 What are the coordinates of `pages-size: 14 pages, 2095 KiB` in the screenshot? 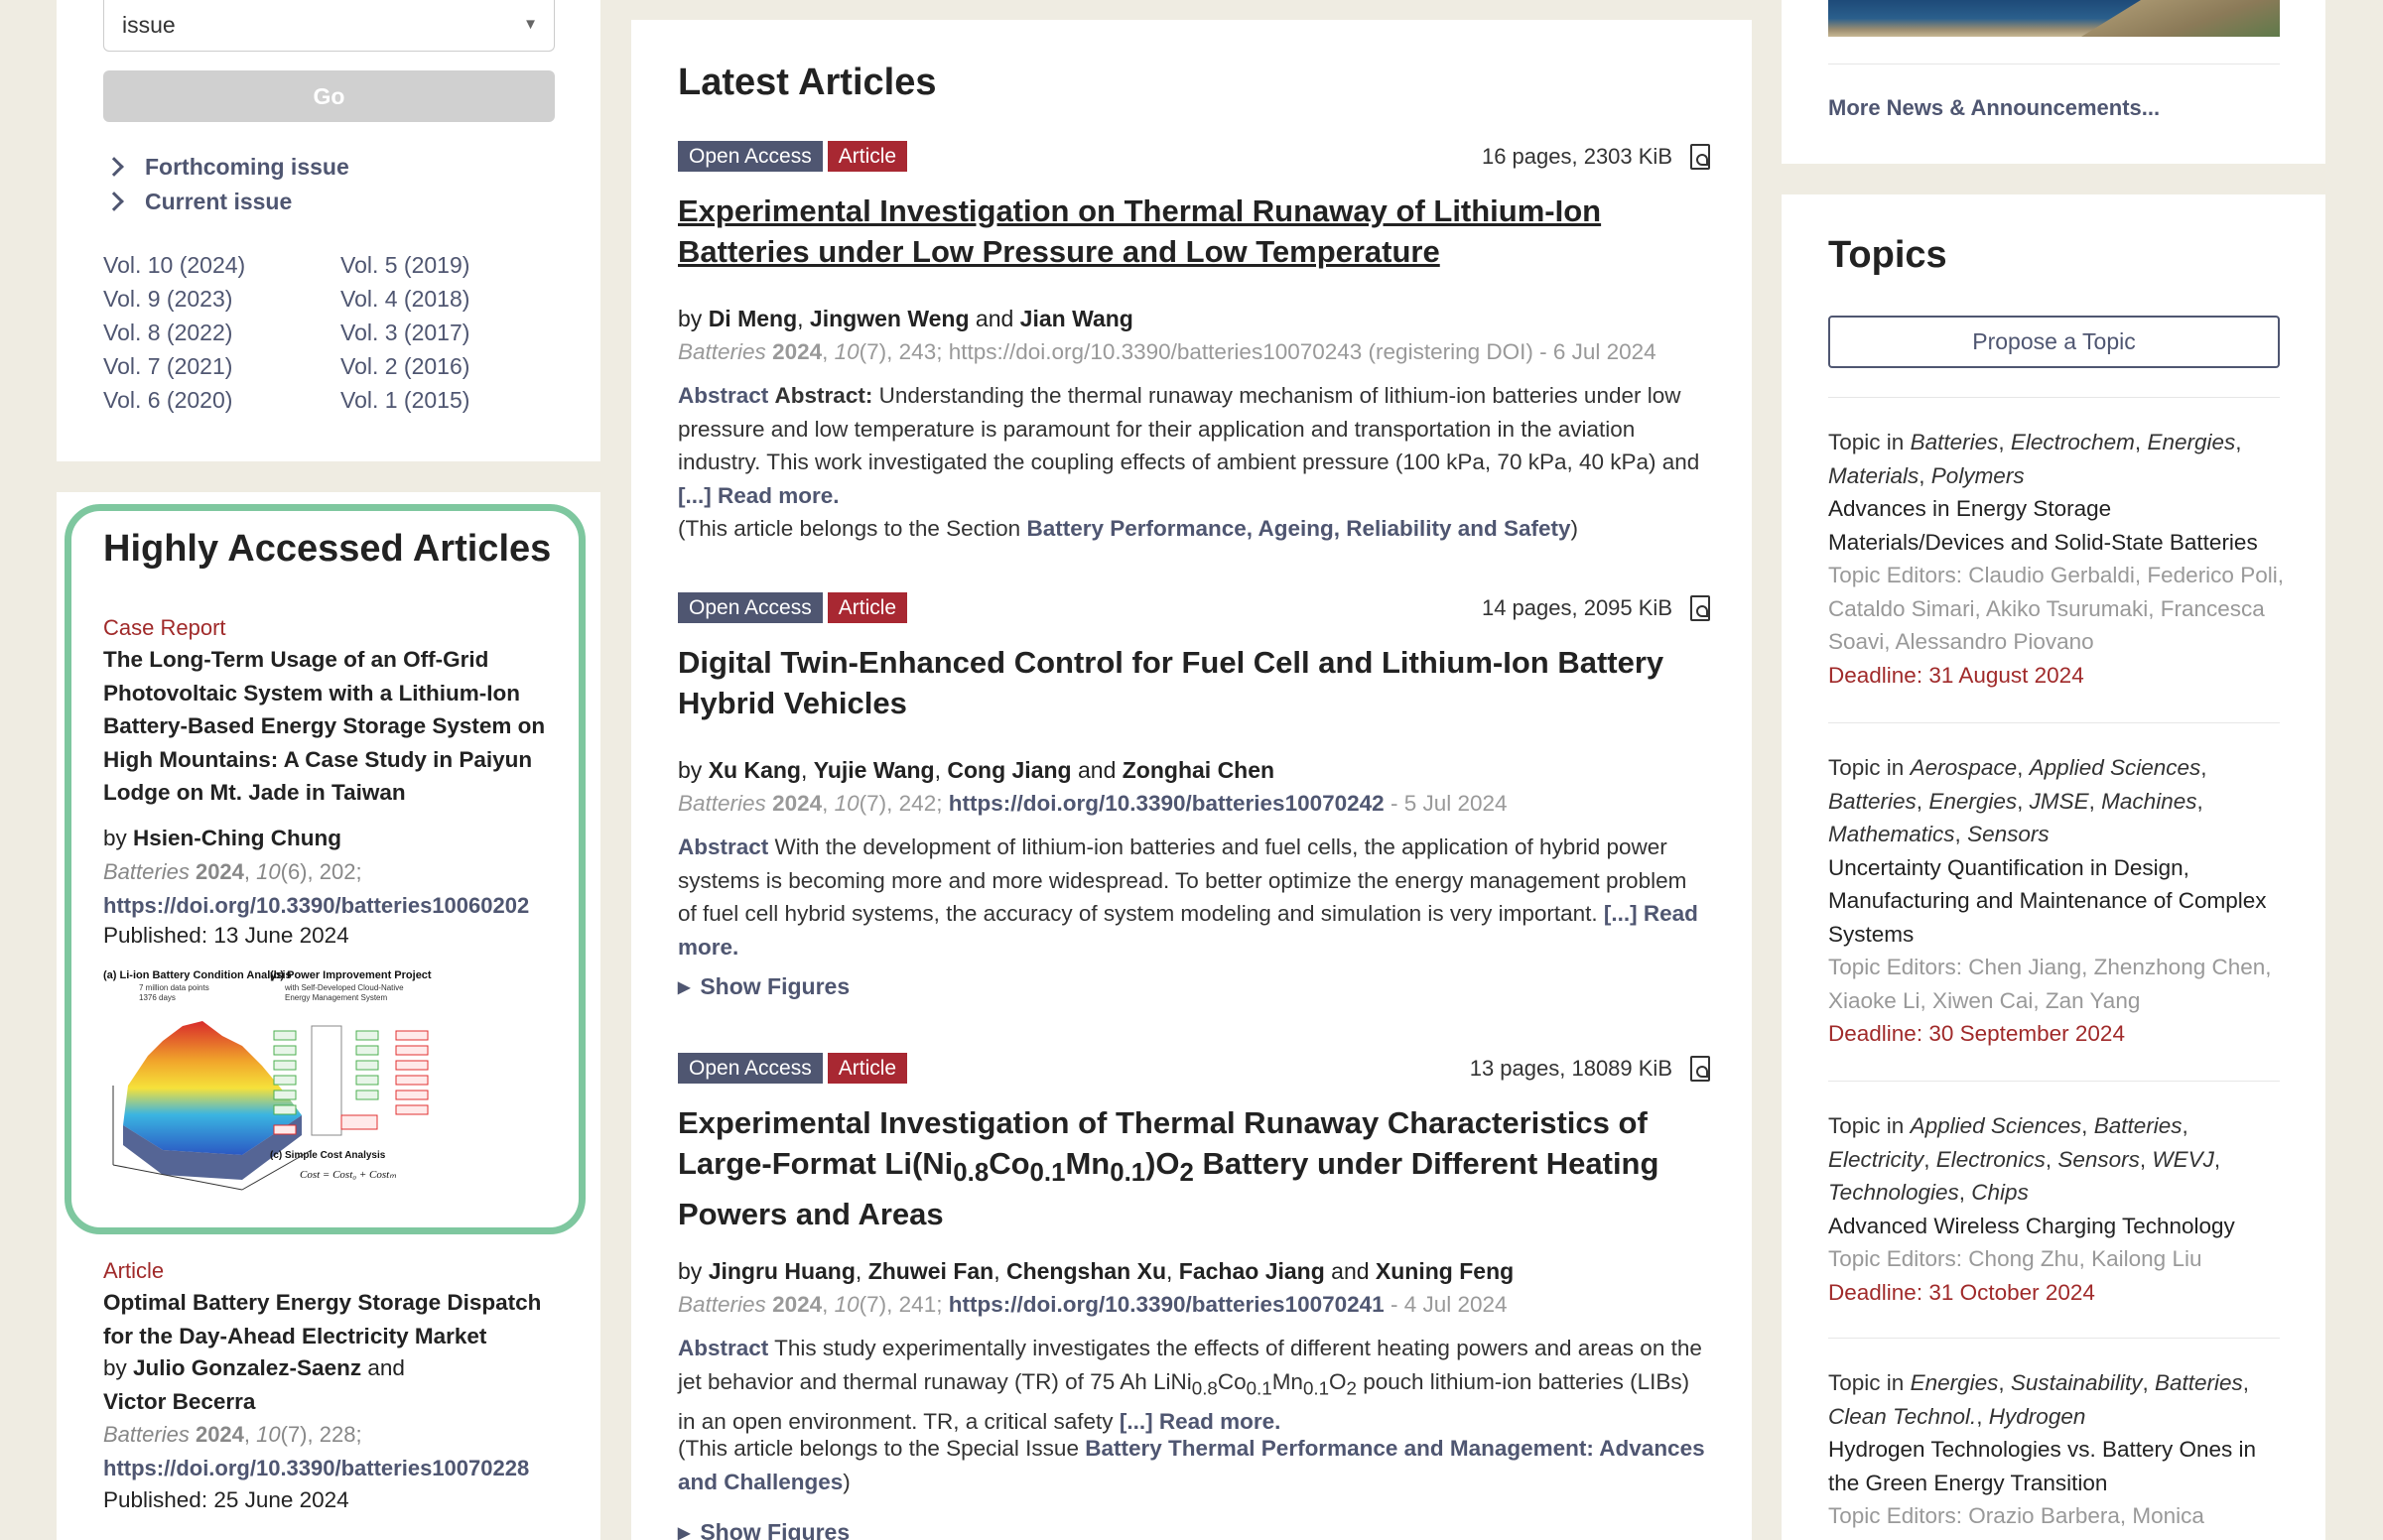 It's located at (1576, 607).